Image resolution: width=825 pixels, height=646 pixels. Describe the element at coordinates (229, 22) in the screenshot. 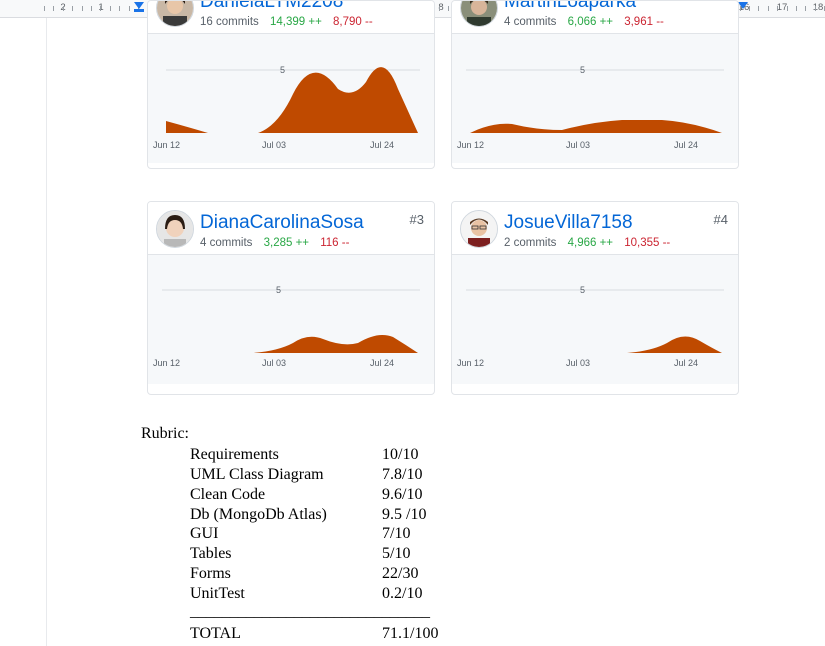

I see `commit-count: 16 commits` at that location.